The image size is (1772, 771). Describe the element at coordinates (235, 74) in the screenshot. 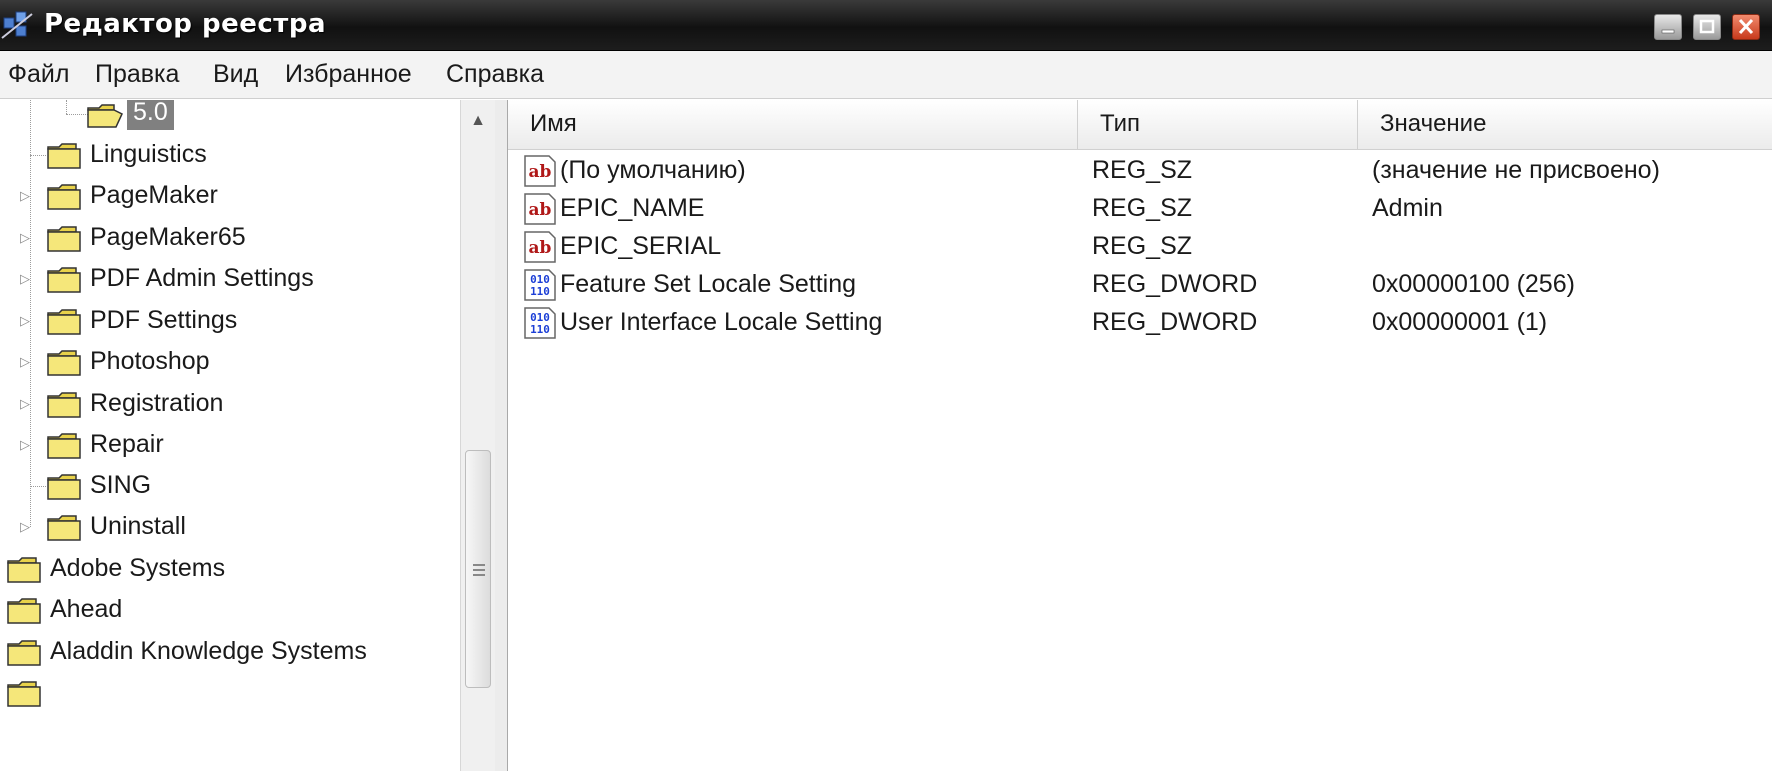

I see `menu-view: Вид` at that location.